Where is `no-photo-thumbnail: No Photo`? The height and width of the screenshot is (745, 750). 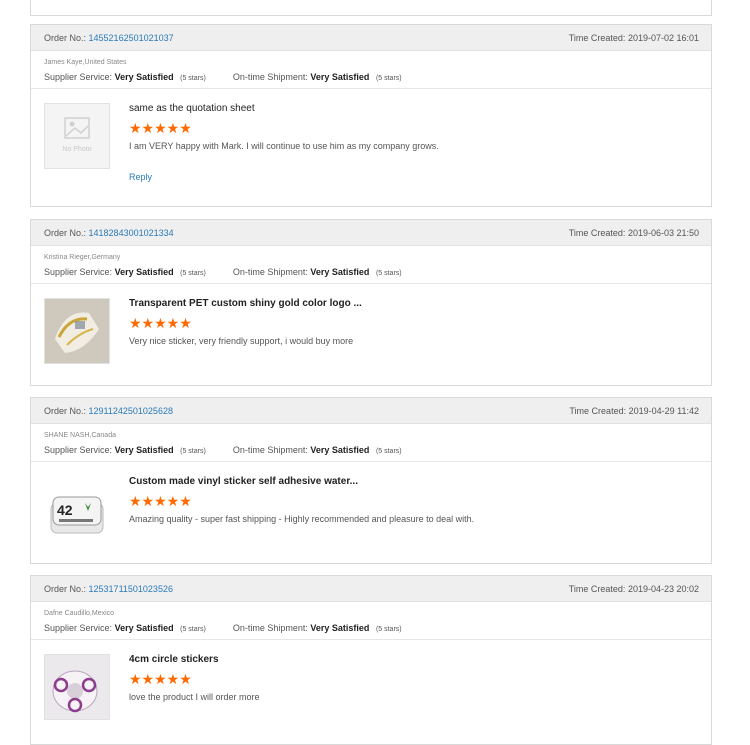
no-photo-thumbnail: No Photo is located at coordinates (77, 136).